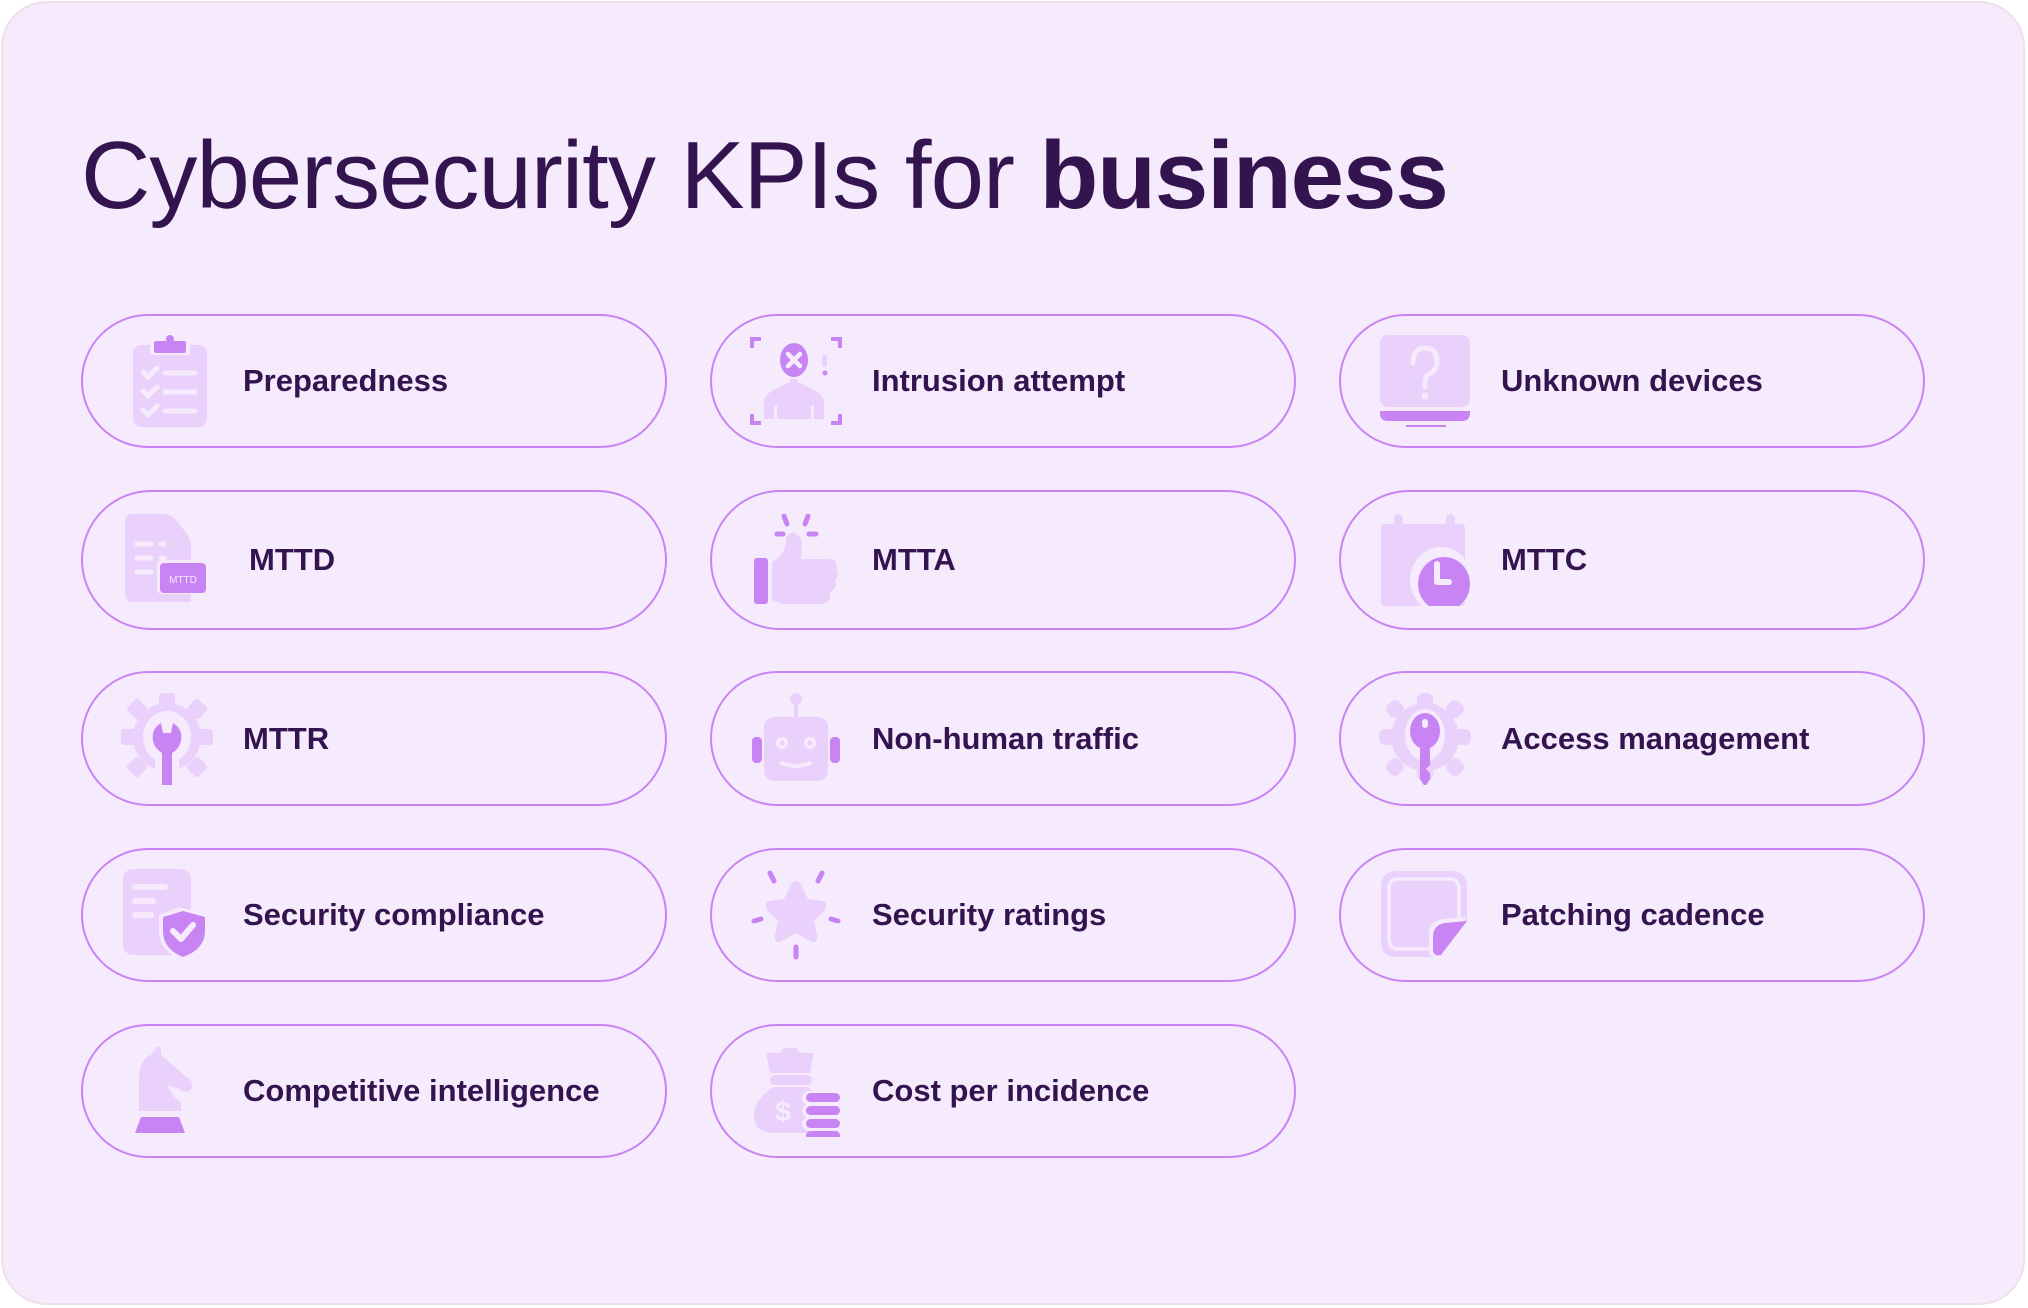 Image resolution: width=2028 pixels, height=1308 pixels. I want to click on kpi-label: Security ratings, so click(989, 914).